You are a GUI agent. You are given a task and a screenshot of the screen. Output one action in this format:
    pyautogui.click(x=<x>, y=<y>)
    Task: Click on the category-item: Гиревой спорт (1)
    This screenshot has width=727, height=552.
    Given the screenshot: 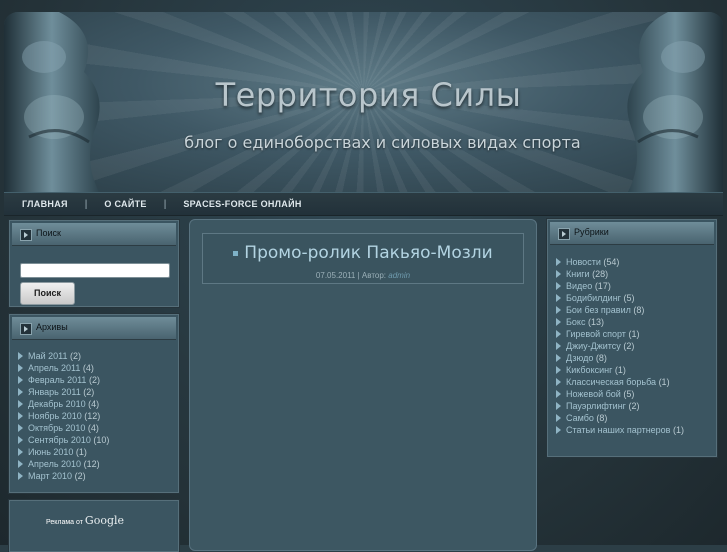 What is the action you would take?
    pyautogui.click(x=620, y=334)
    